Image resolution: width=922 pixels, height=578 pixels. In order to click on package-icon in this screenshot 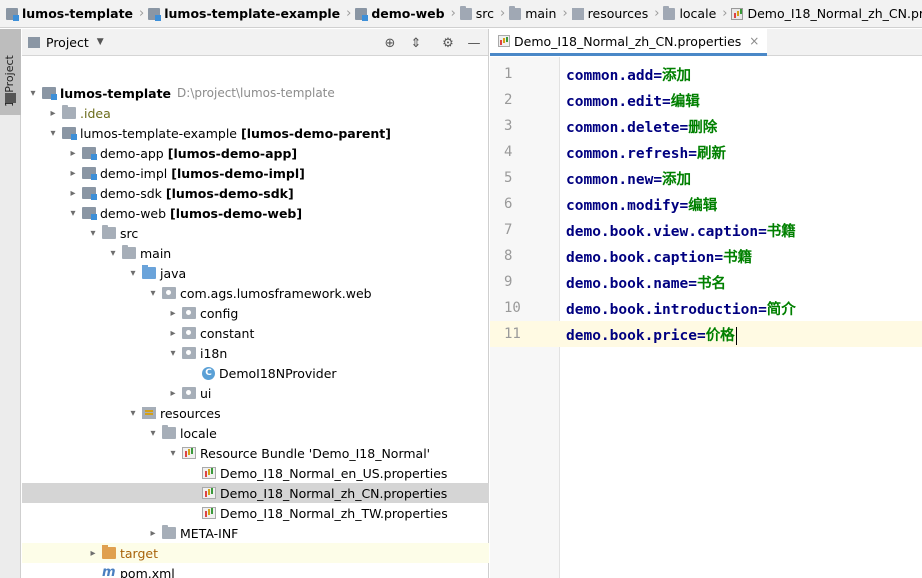, I will do `click(169, 293)`.